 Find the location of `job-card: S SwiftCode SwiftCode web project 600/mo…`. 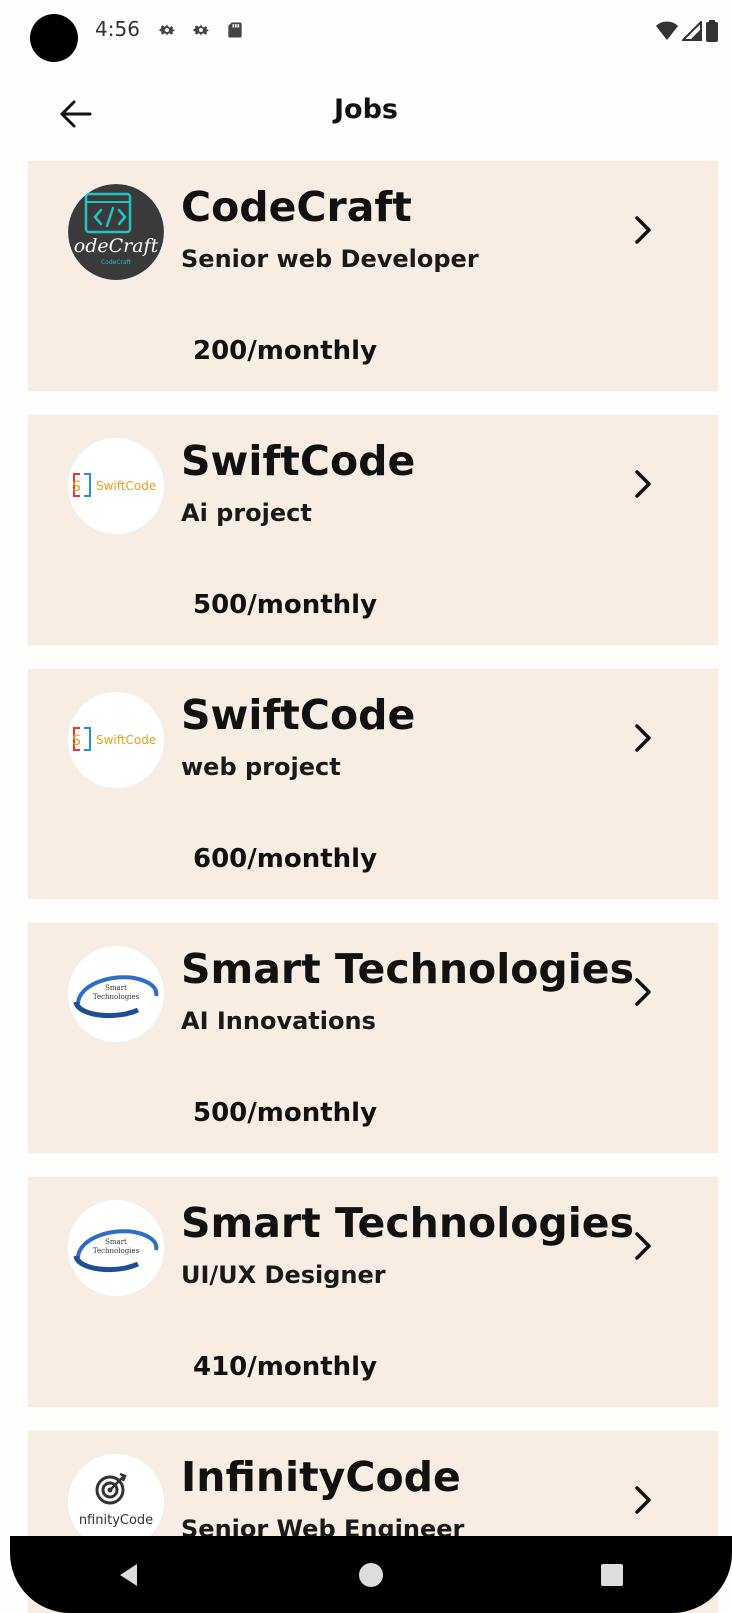

job-card: S SwiftCode SwiftCode web project 600/mo… is located at coordinates (373, 784).